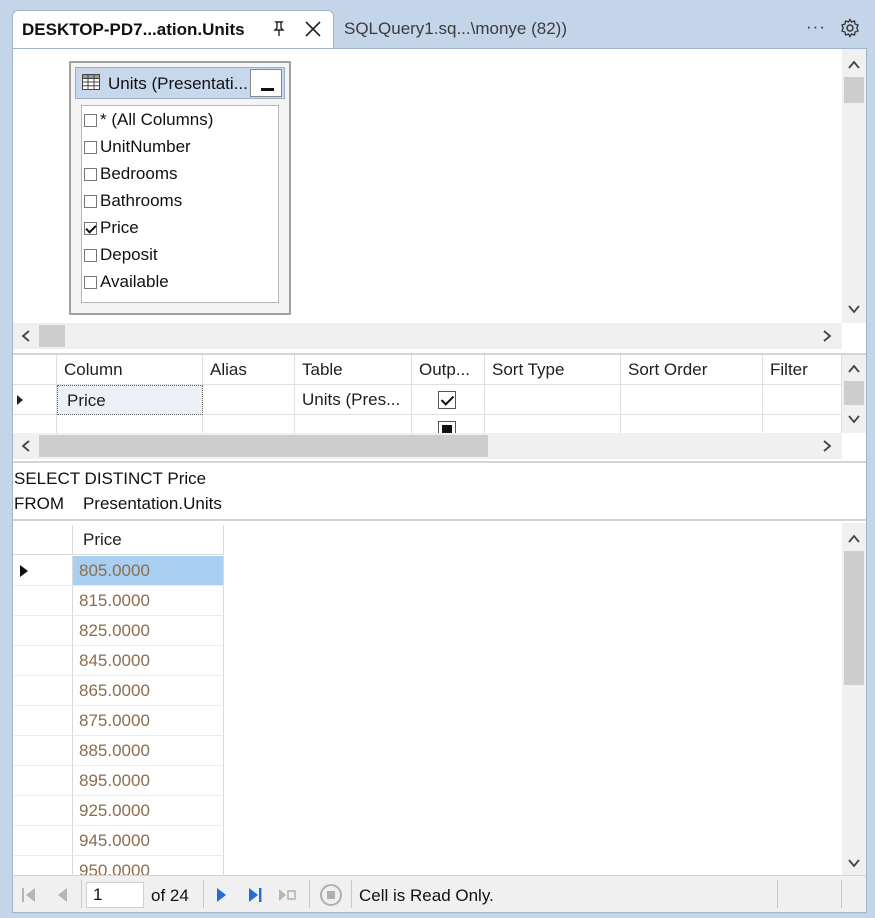  I want to click on diagram-vertical-scrollbar, so click(854, 186).